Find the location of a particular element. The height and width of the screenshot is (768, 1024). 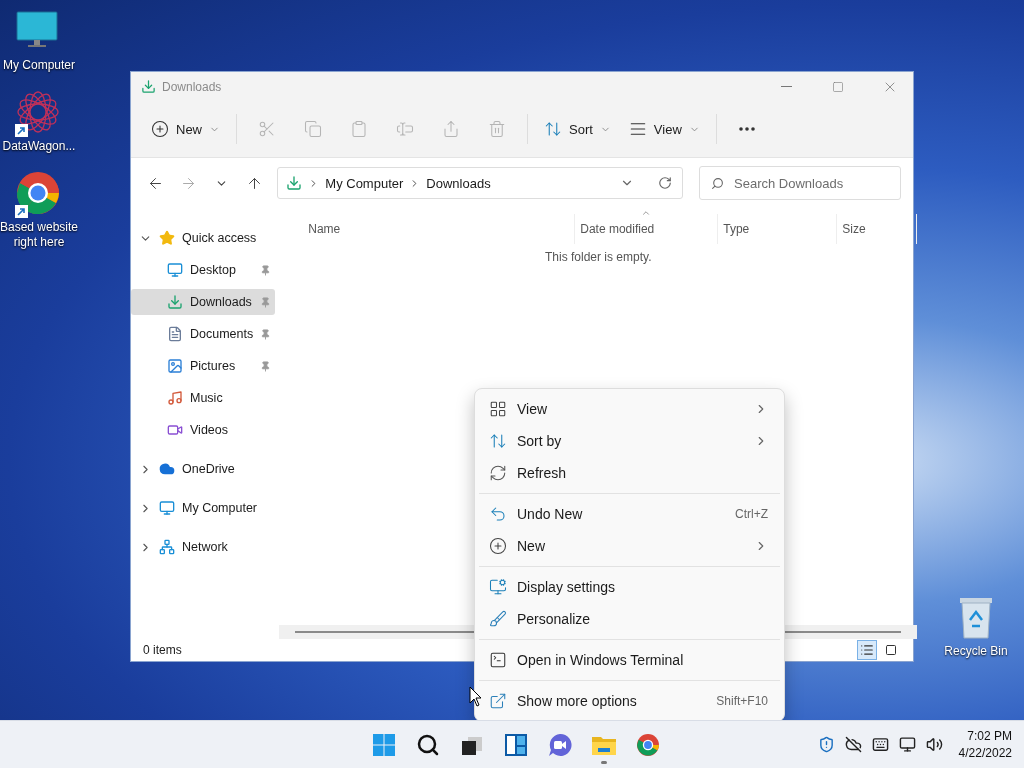

nav-tree-item: Music is located at coordinates (203, 398).